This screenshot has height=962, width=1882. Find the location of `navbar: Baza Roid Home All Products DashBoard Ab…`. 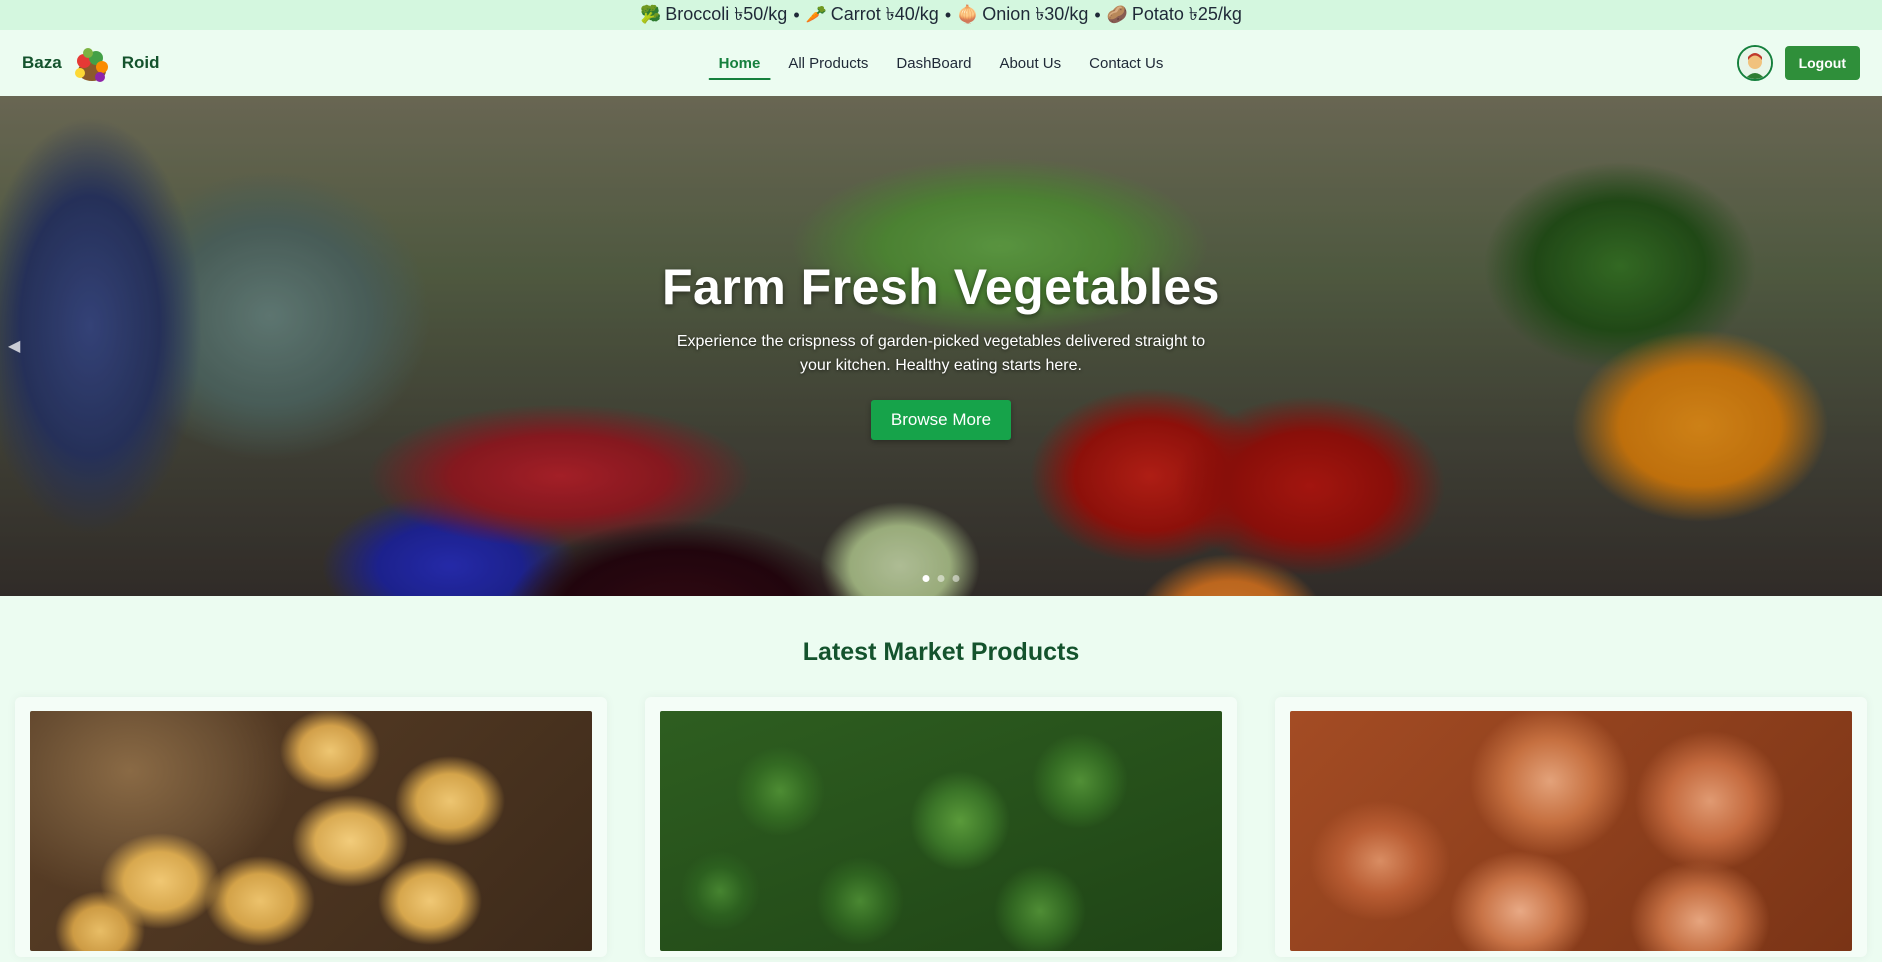

navbar: Baza Roid Home All Products DashBoard Ab… is located at coordinates (941, 63).